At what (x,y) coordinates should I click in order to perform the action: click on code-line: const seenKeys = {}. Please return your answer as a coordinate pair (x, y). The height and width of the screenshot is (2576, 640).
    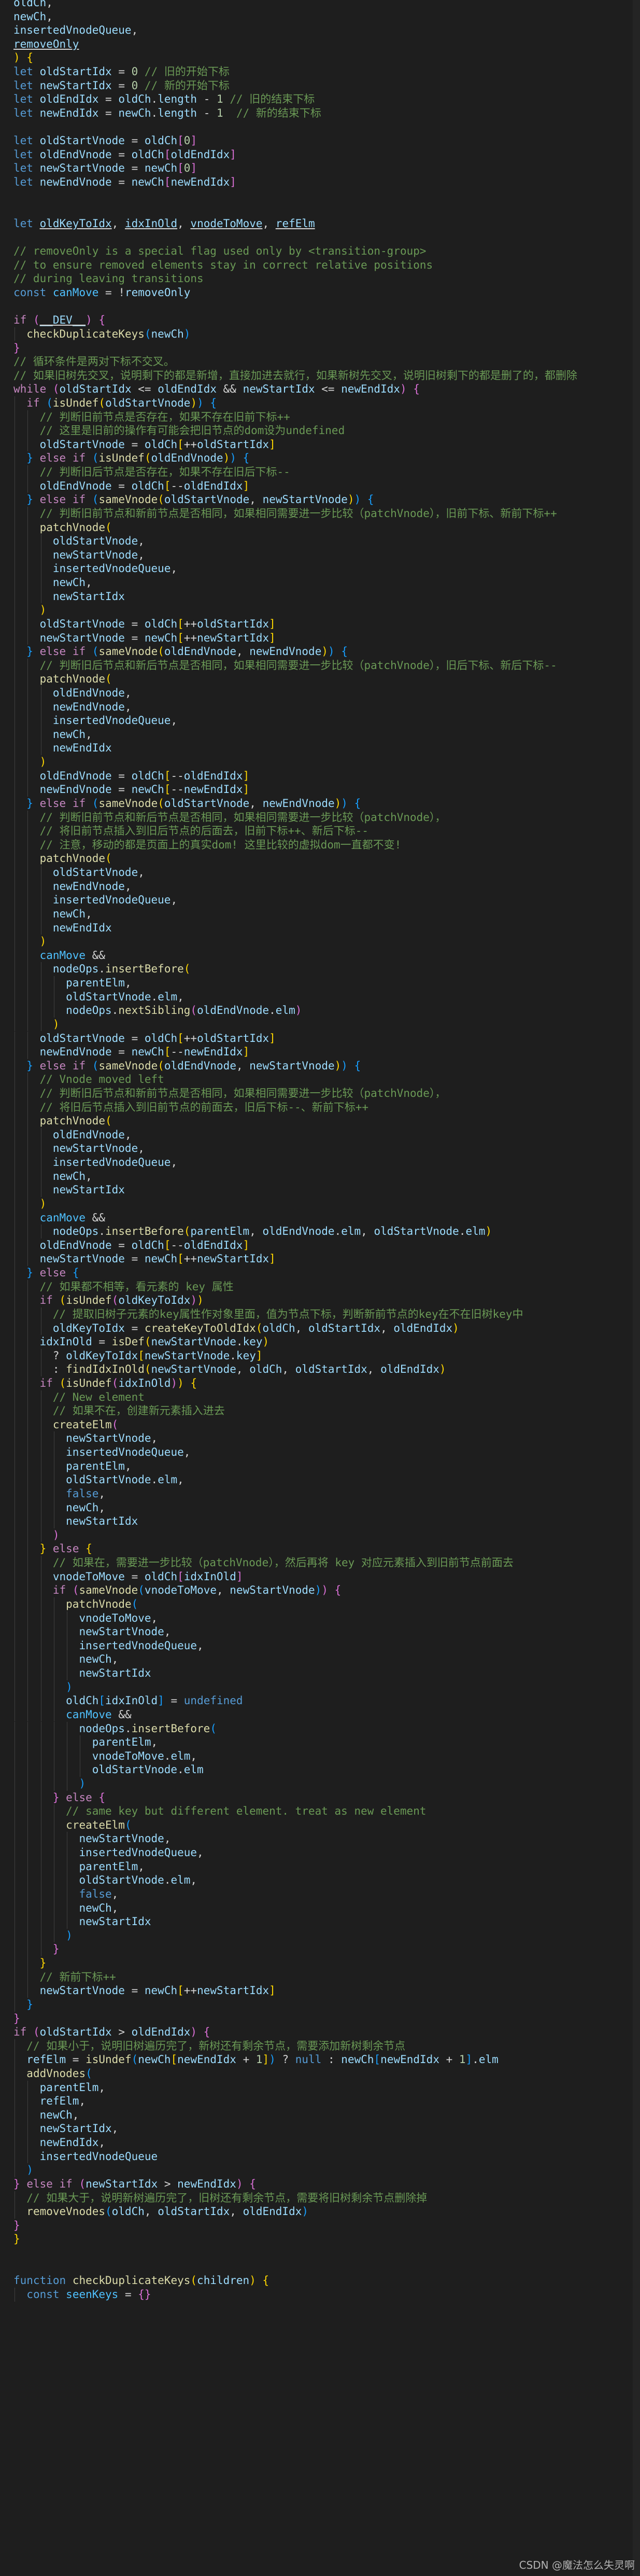
    Looking at the image, I should click on (320, 2294).